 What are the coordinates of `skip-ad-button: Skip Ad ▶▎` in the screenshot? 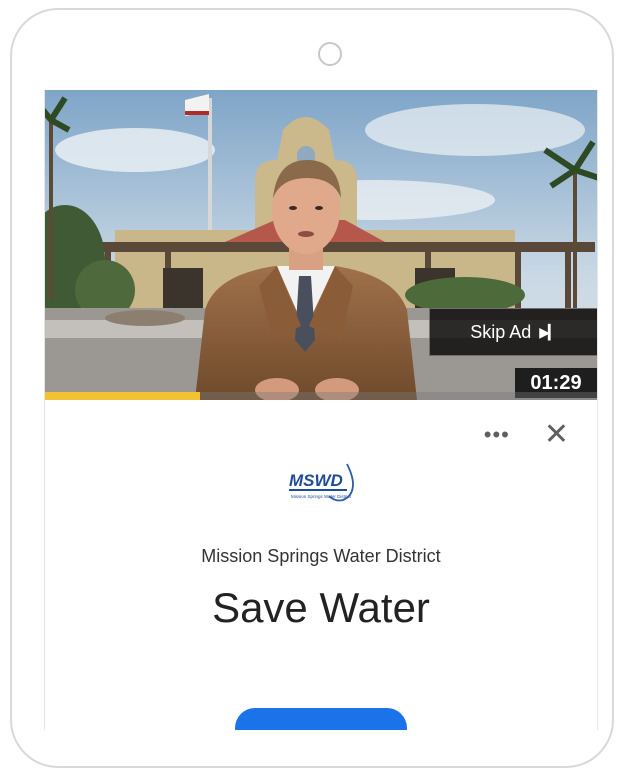 It's located at (513, 332).